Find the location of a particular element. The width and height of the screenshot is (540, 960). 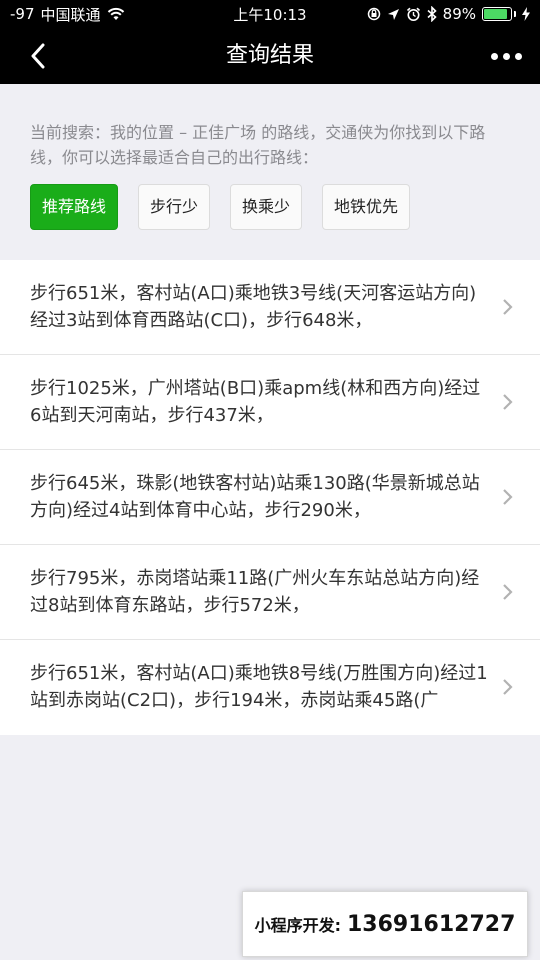

status-bar: -97 中国联通 上午10:13 89% is located at coordinates (270, 14).